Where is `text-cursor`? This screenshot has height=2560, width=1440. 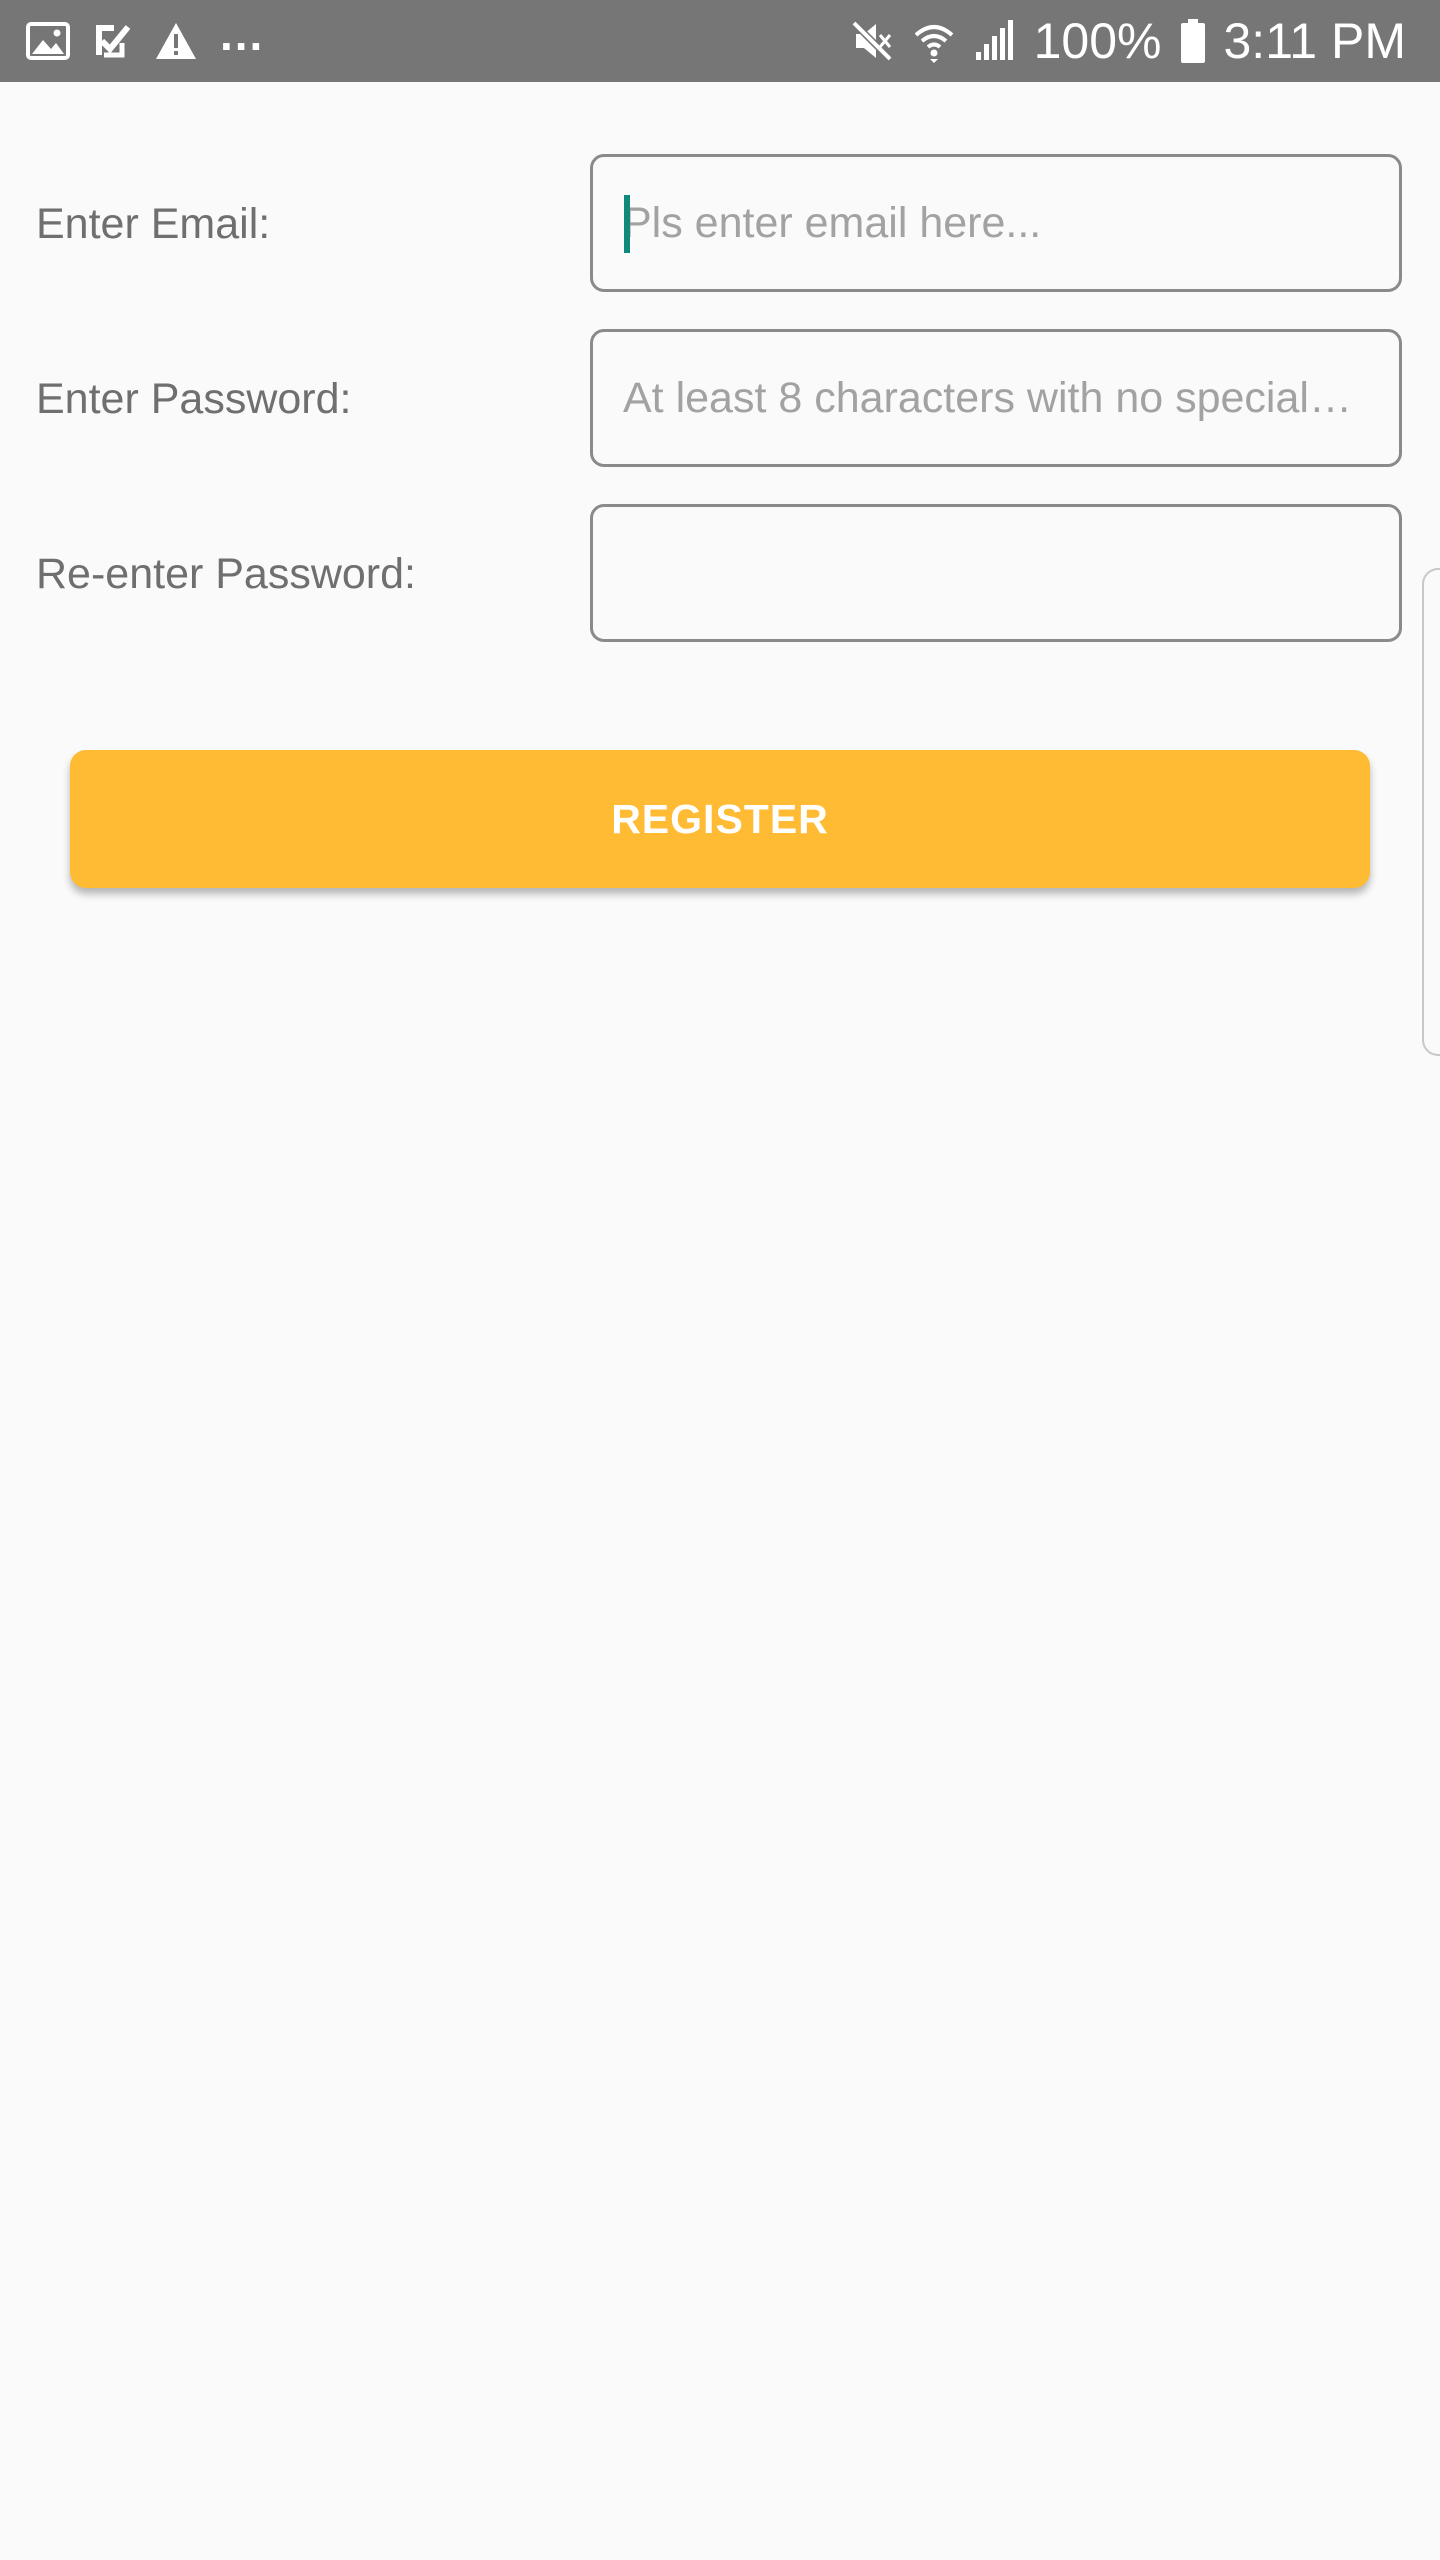
text-cursor is located at coordinates (627, 224).